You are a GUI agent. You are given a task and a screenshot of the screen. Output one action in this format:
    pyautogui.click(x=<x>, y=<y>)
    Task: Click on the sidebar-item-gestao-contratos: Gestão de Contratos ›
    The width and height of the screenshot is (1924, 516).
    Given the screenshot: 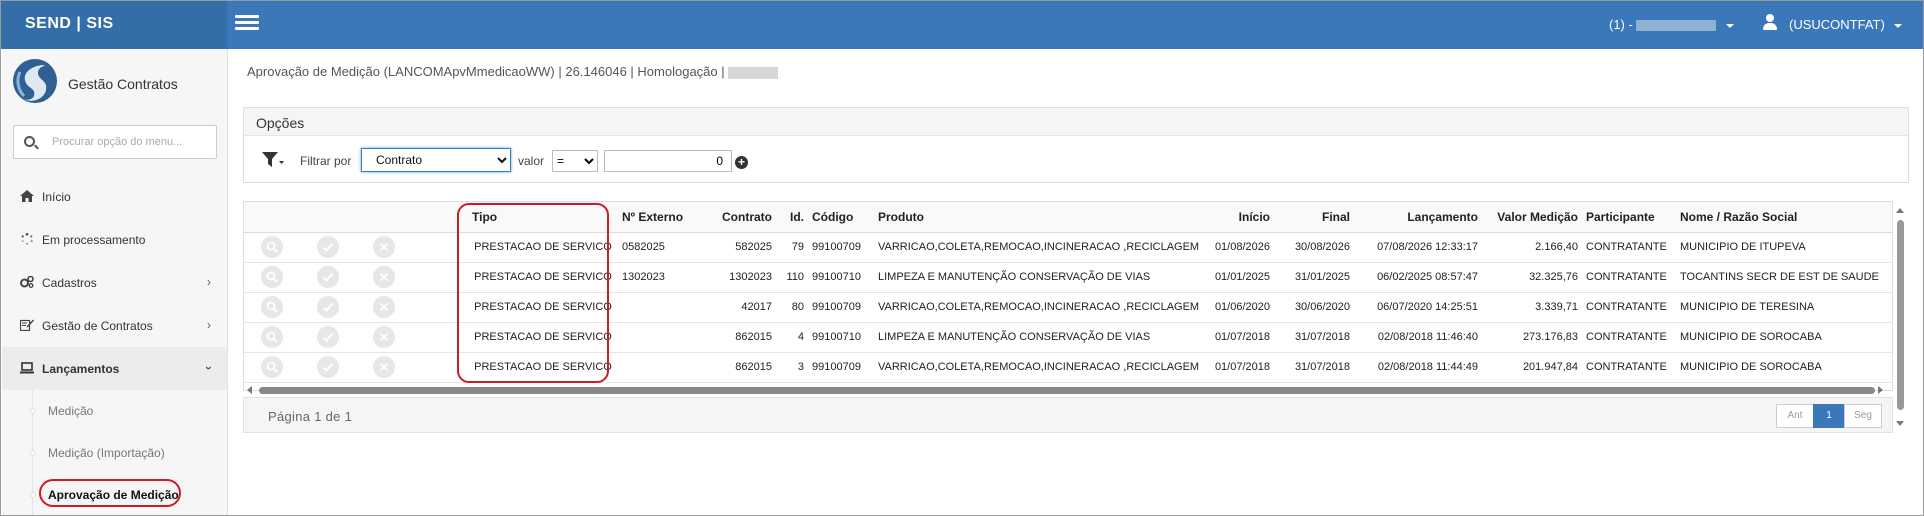 What is the action you would take?
    pyautogui.click(x=114, y=325)
    